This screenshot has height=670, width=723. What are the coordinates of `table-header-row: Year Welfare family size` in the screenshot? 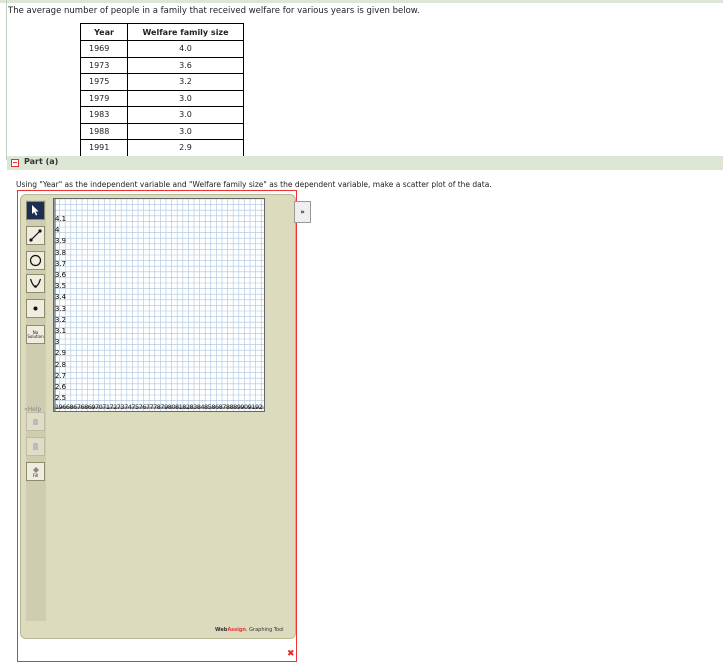 It's located at (162, 32).